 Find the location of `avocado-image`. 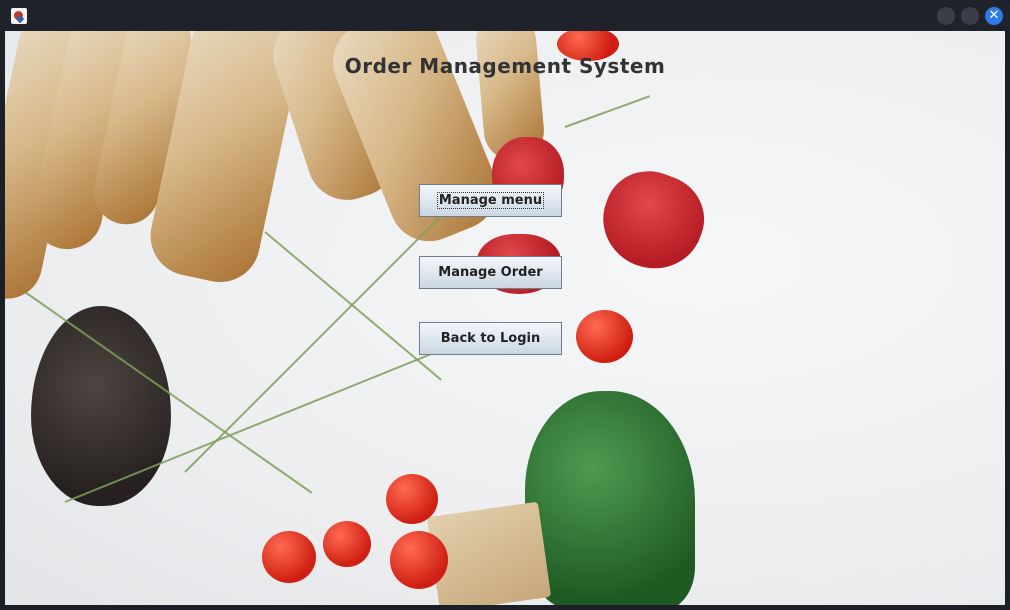

avocado-image is located at coordinates (101, 406).